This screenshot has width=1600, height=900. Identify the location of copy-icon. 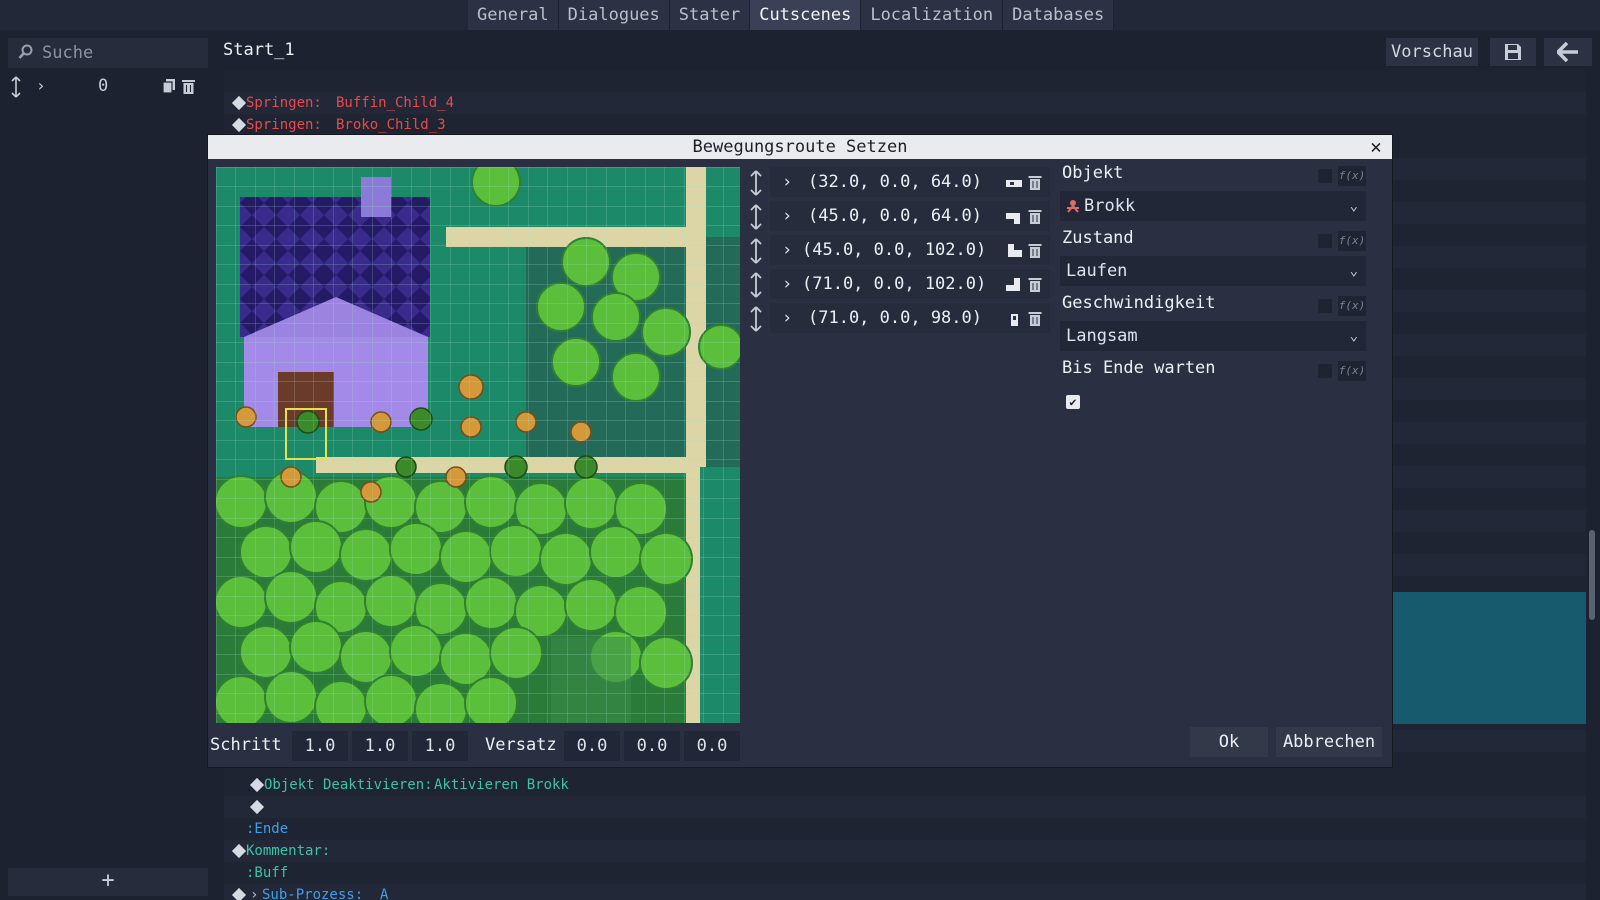
(169, 86).